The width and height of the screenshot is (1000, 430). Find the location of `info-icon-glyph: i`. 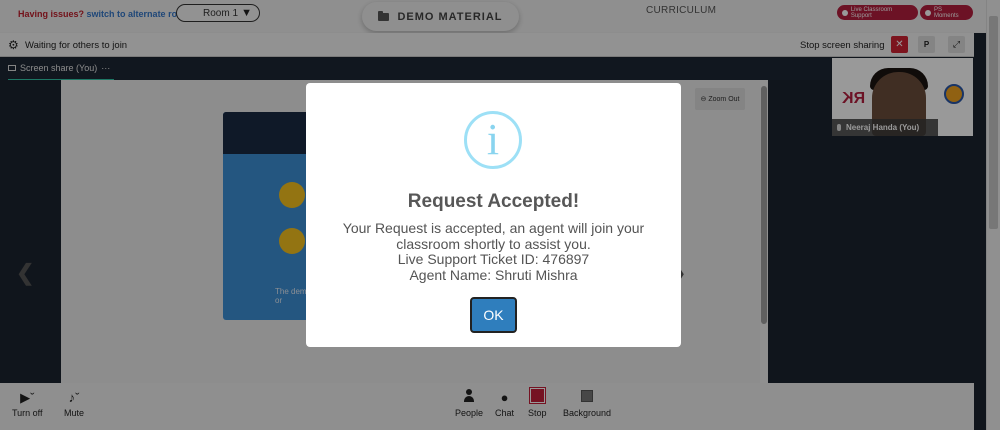

info-icon-glyph: i is located at coordinates (493, 139).